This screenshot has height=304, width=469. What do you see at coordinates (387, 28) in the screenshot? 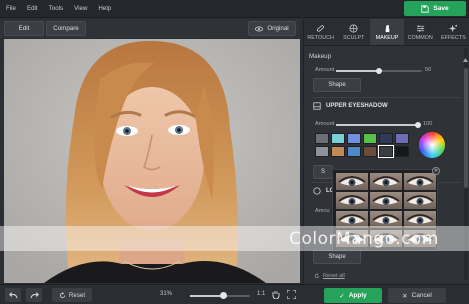
I see `lipstick-icon` at bounding box center [387, 28].